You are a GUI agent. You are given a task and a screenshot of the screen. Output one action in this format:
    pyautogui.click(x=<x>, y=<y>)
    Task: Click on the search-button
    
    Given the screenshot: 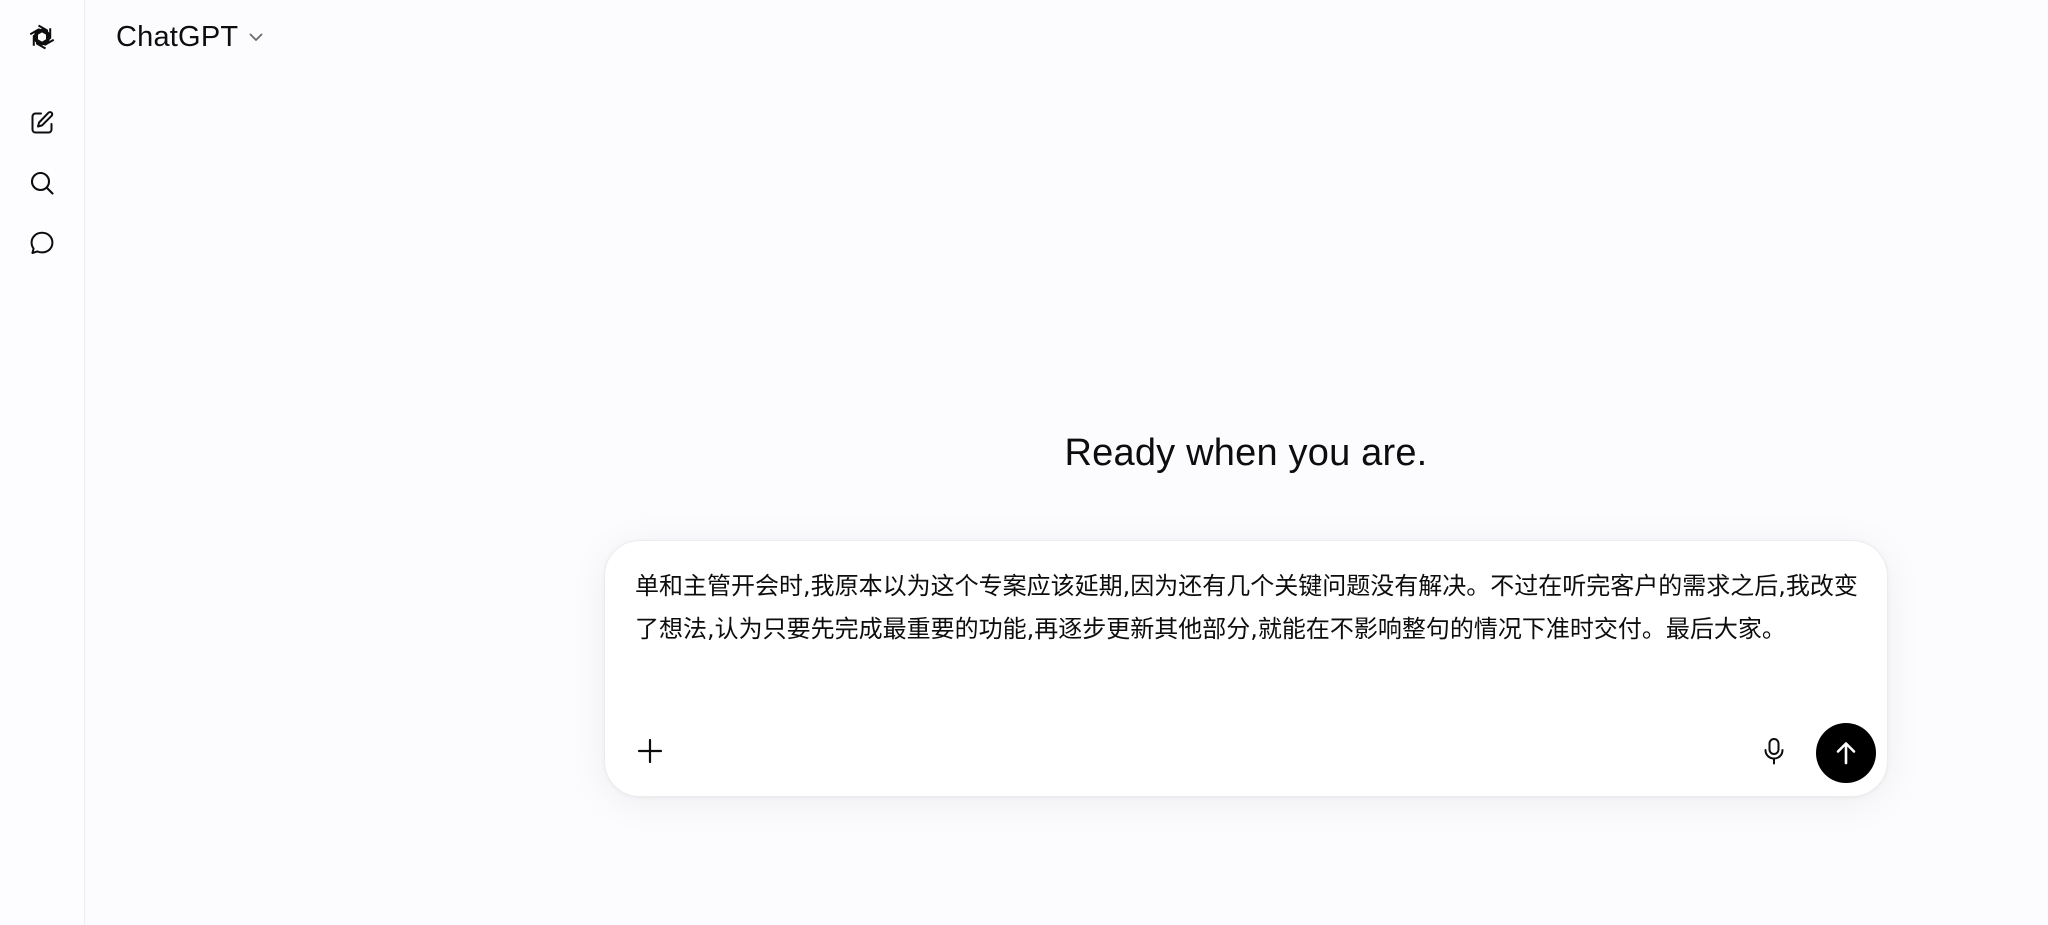 What is the action you would take?
    pyautogui.click(x=42, y=183)
    